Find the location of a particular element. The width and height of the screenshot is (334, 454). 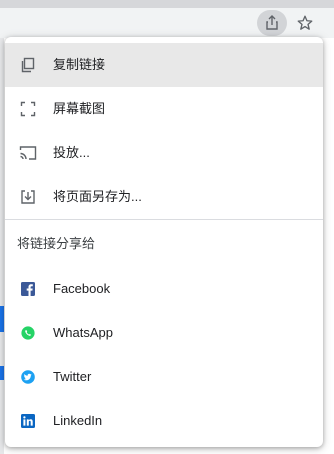

save-page-icon is located at coordinates (28, 197).